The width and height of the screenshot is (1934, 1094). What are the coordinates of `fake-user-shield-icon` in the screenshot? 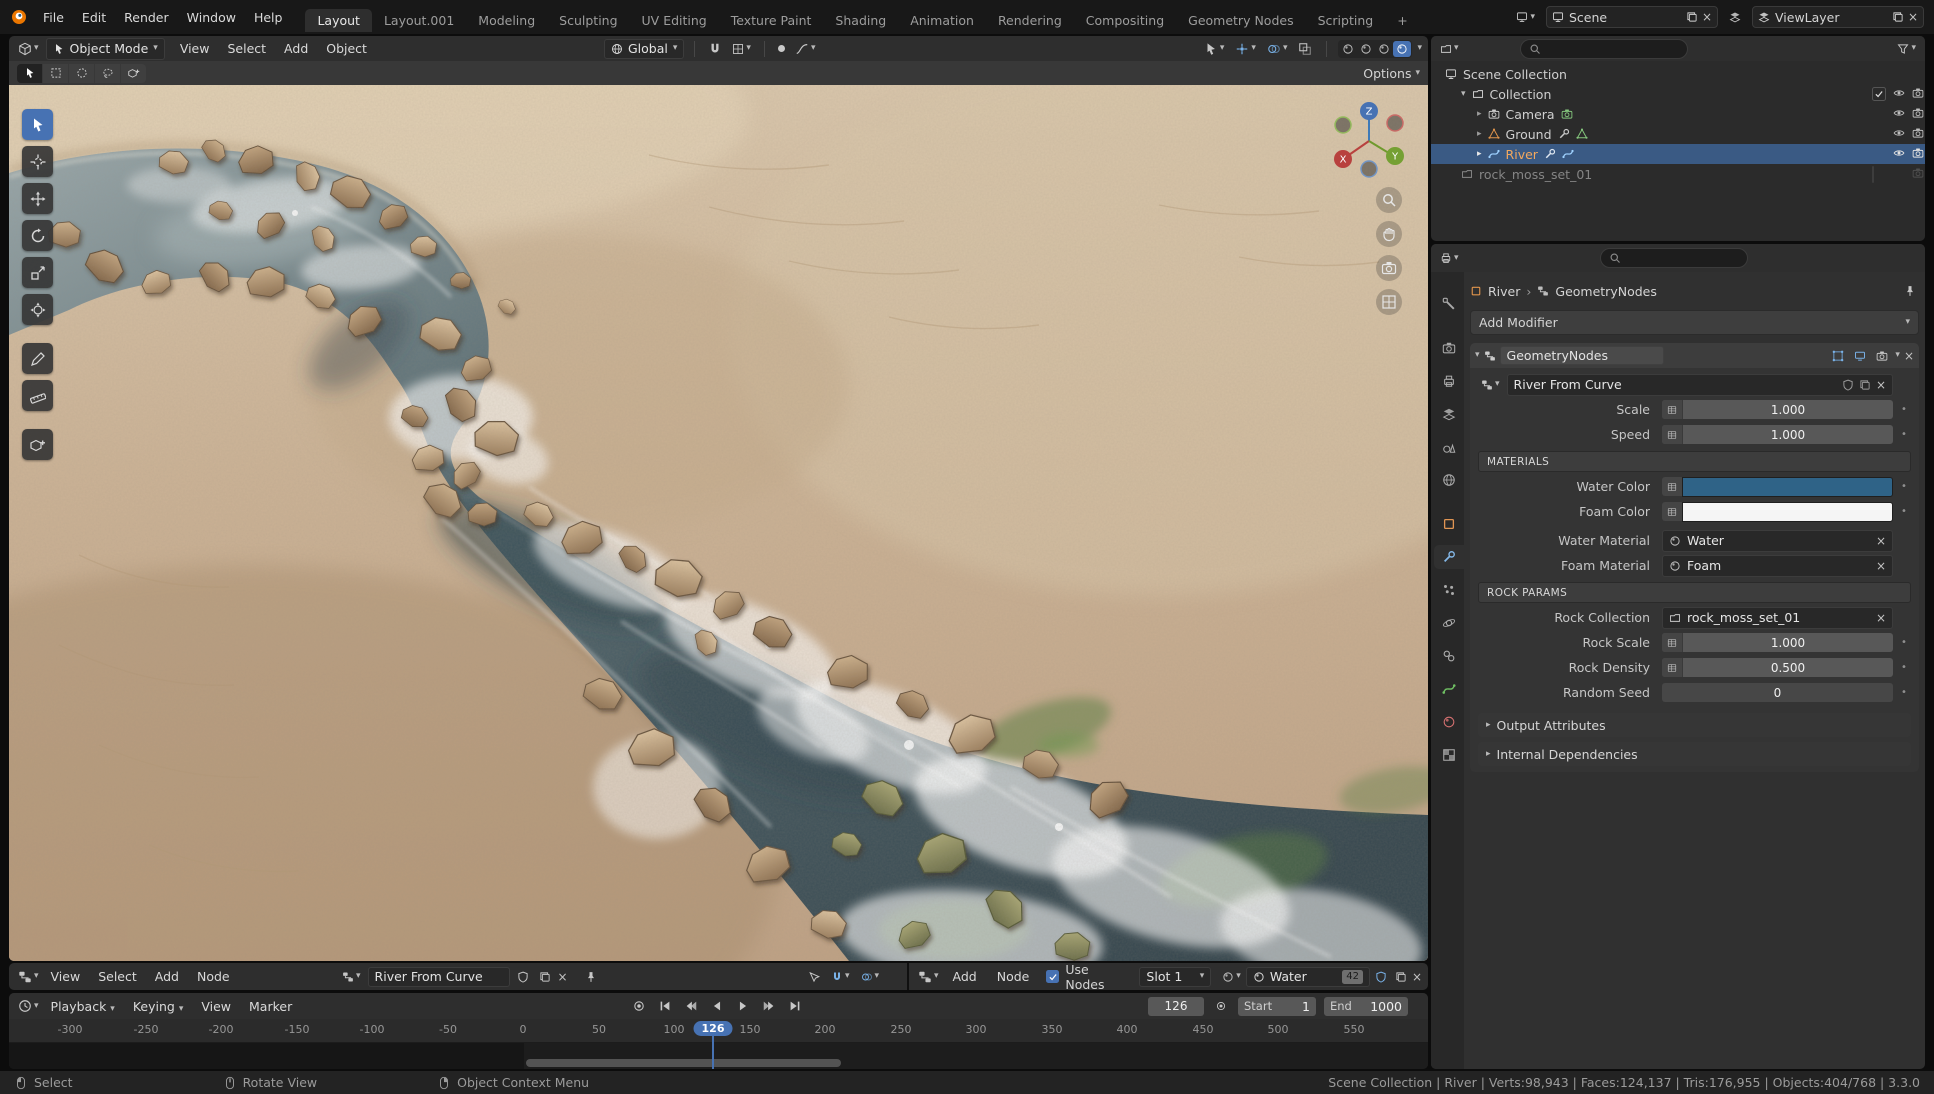 It's located at (1848, 385).